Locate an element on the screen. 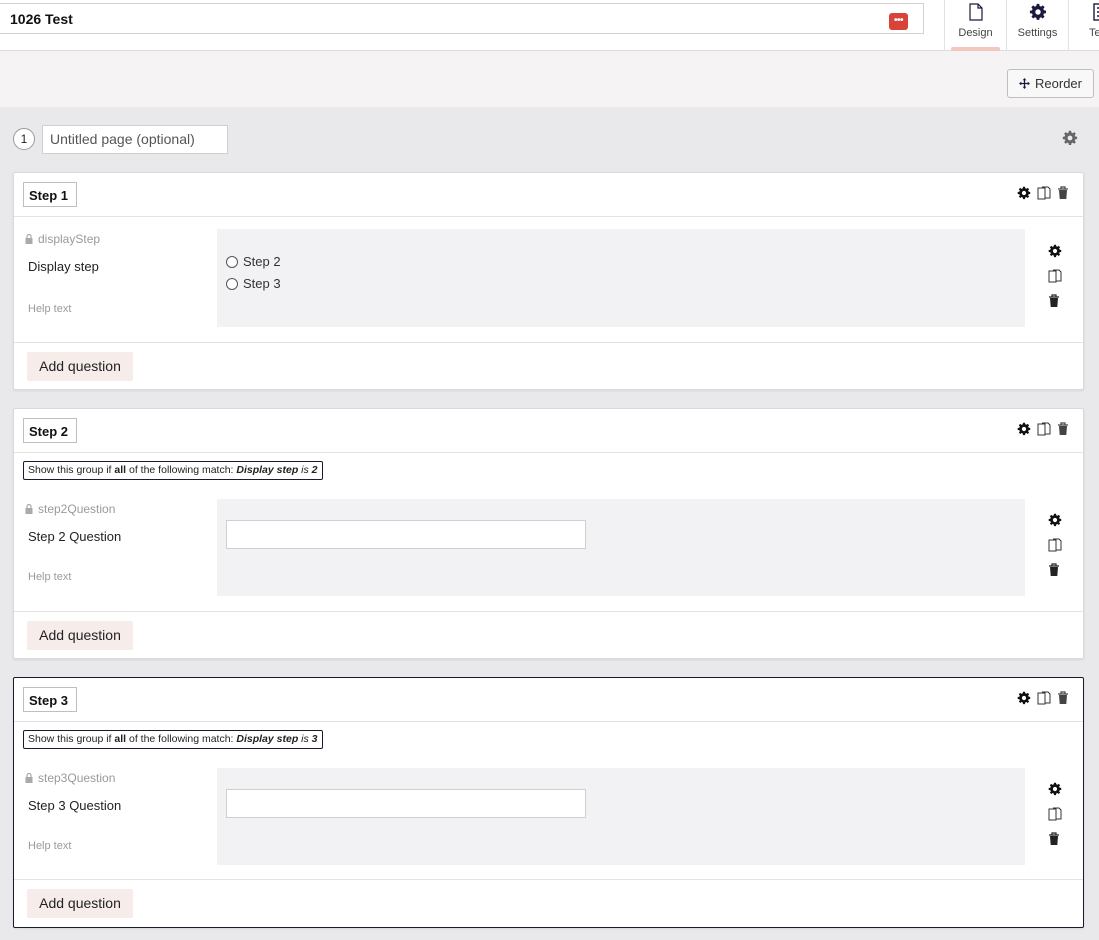 The height and width of the screenshot is (940, 1099). question-label: Step 3 Question is located at coordinates (75, 805).